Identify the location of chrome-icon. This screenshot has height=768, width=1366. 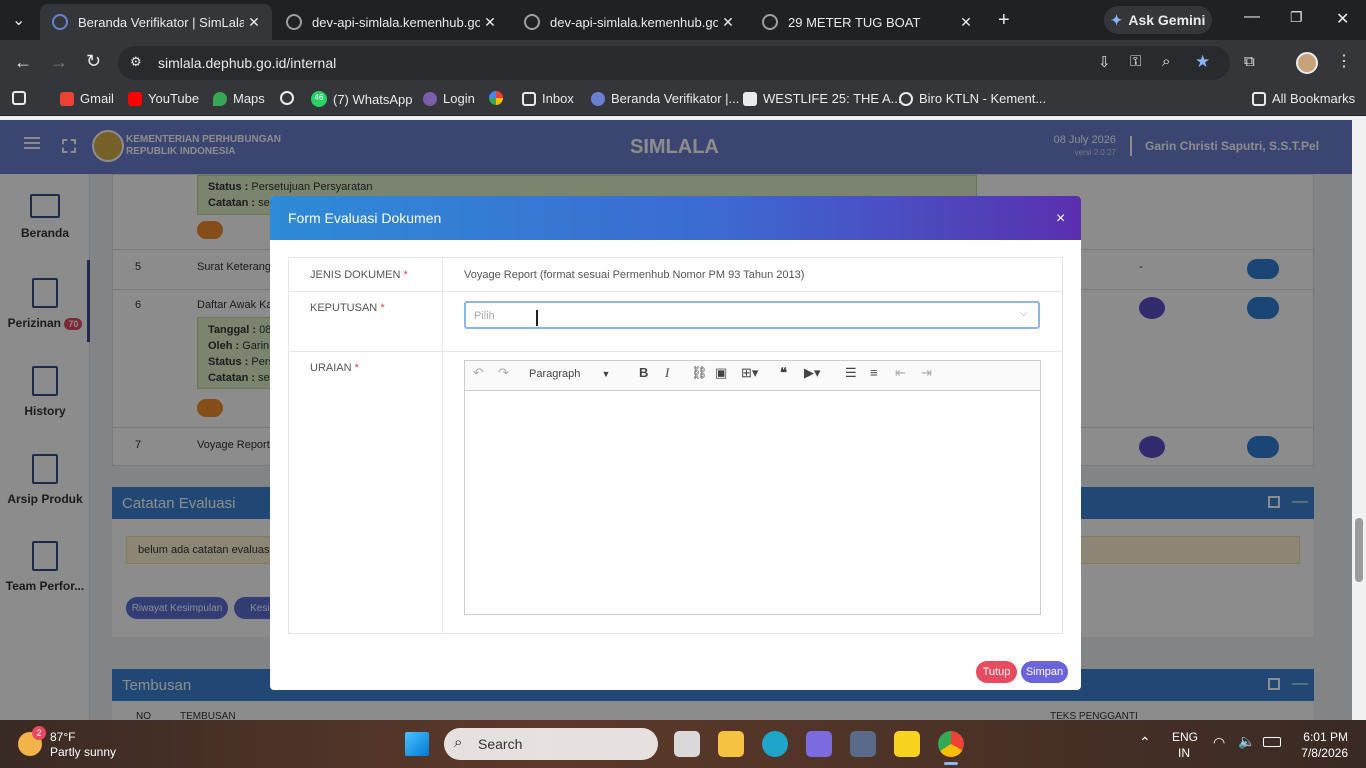
(951, 744).